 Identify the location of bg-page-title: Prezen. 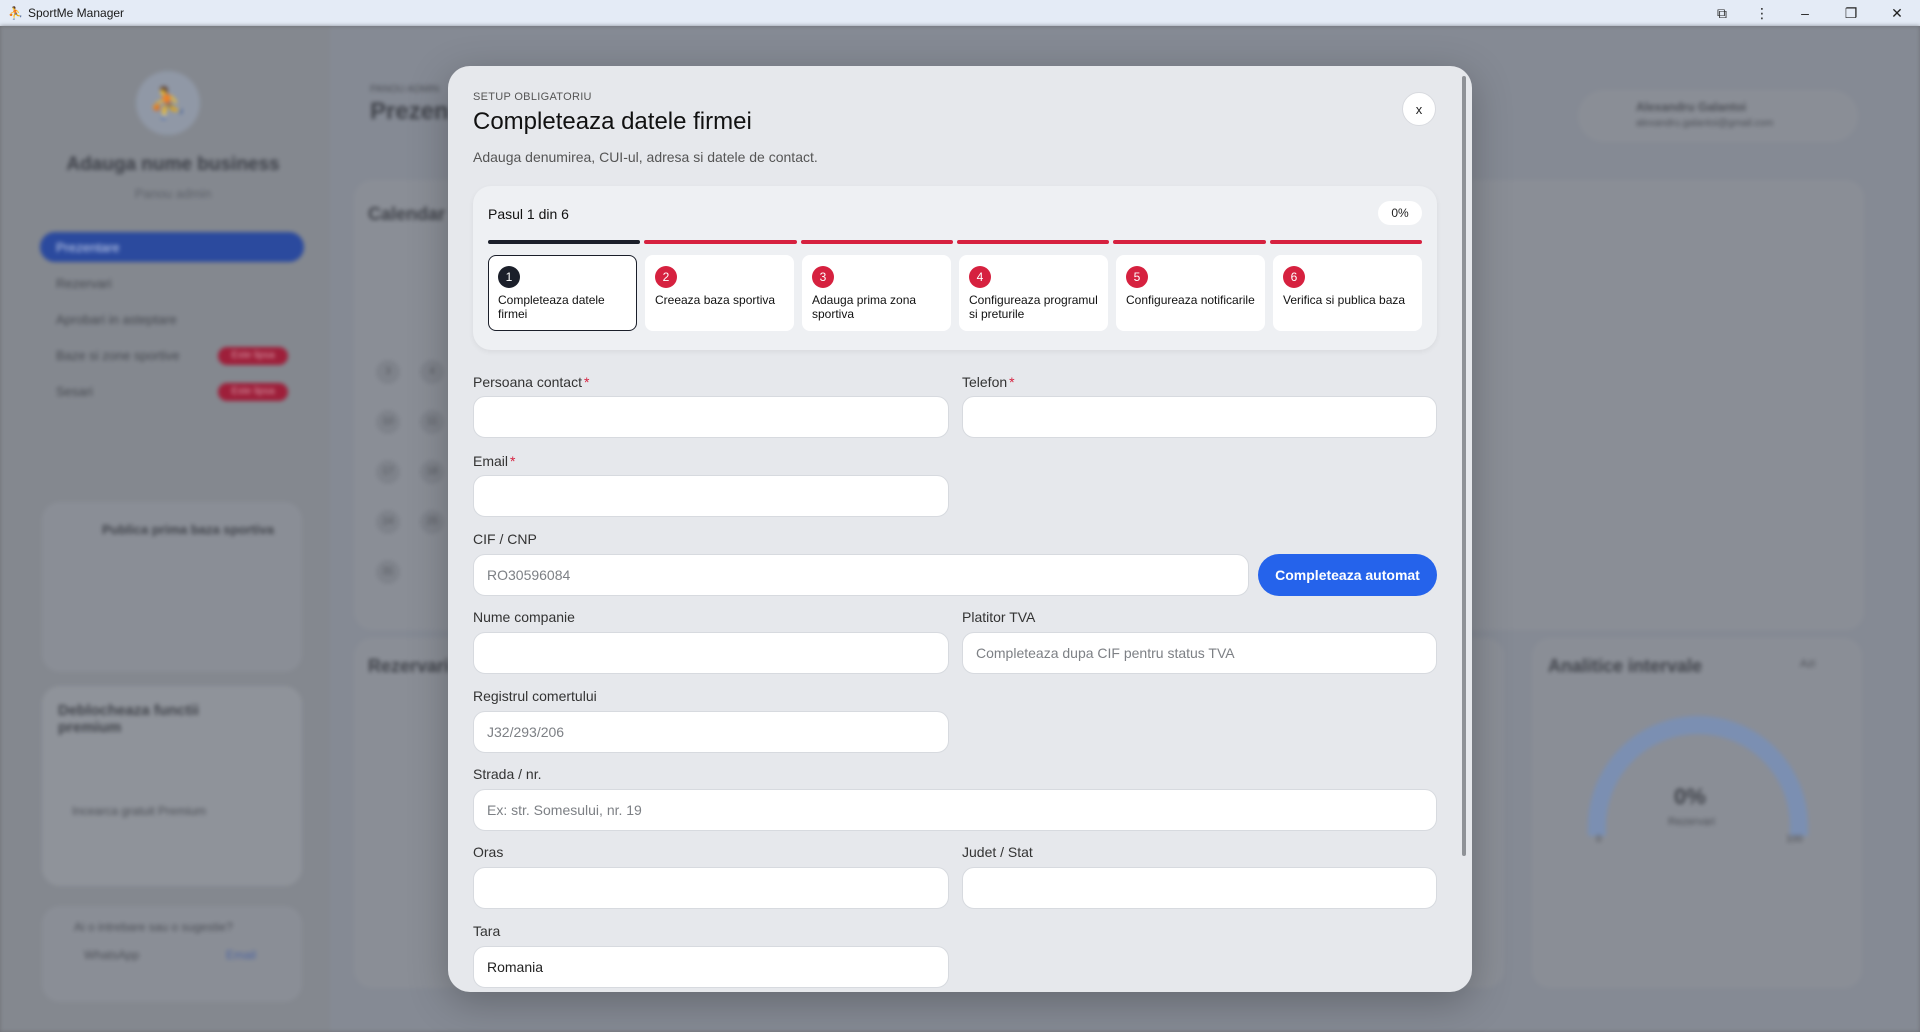
(409, 111).